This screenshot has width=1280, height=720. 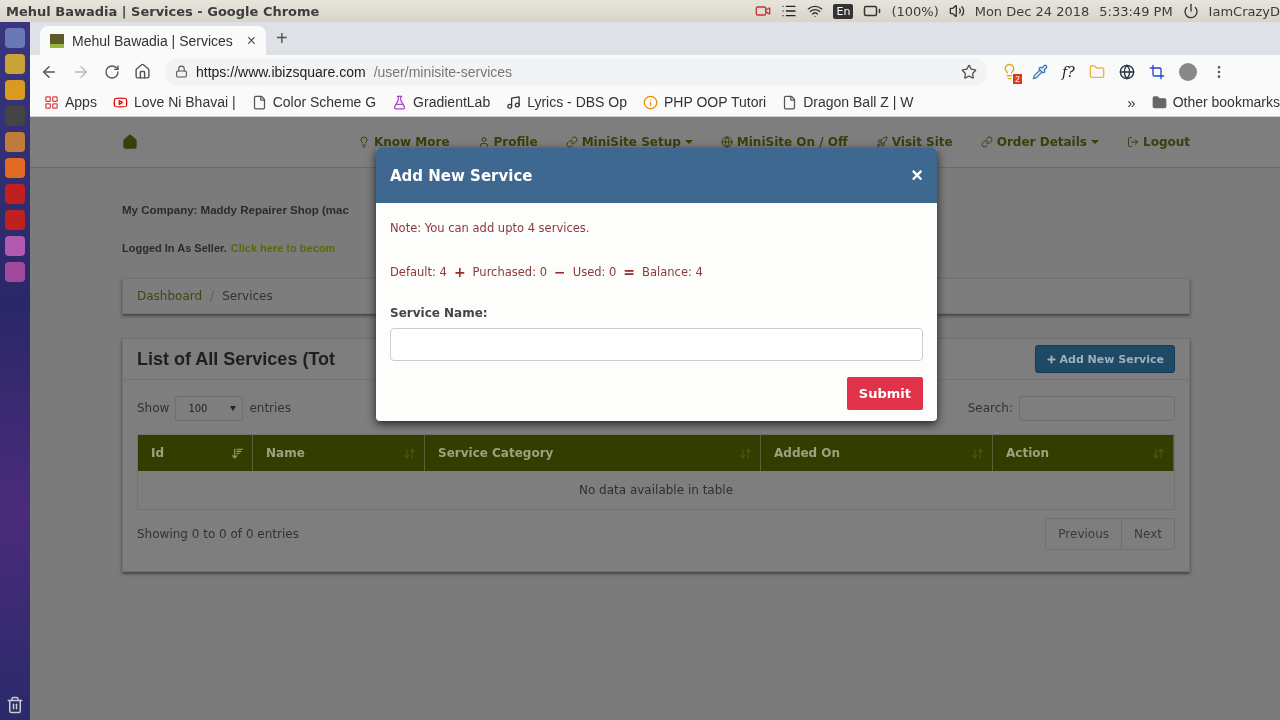 I want to click on music-icon, so click(x=514, y=102).